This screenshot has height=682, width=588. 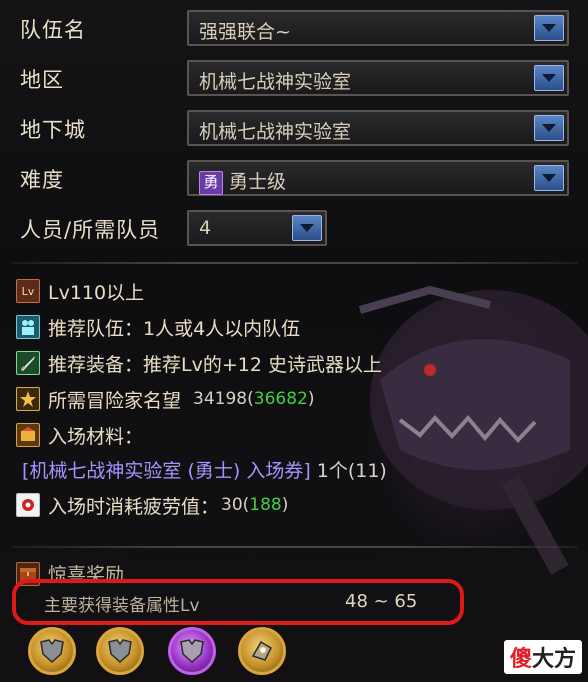 What do you see at coordinates (232, 505) in the screenshot?
I see `fatigue-cost-value: 30` at bounding box center [232, 505].